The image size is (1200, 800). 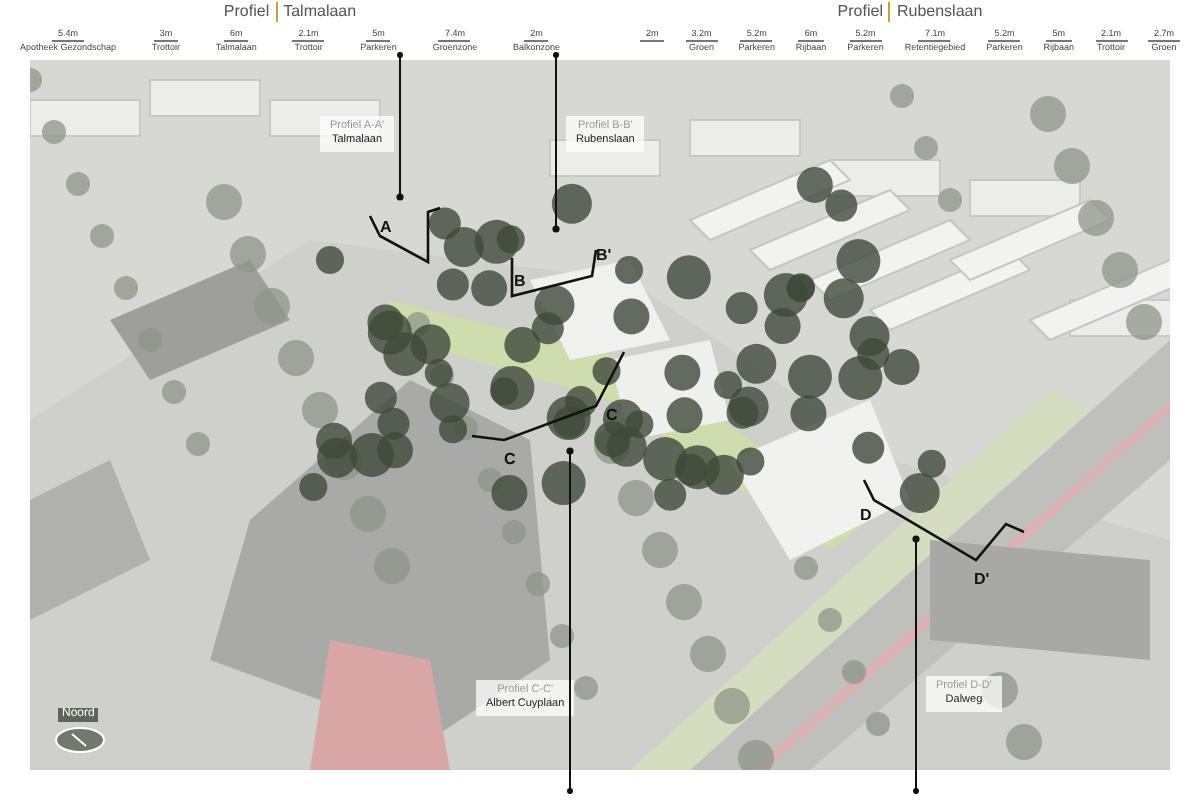 What do you see at coordinates (386, 228) in the screenshot?
I see `section-letter: A` at bounding box center [386, 228].